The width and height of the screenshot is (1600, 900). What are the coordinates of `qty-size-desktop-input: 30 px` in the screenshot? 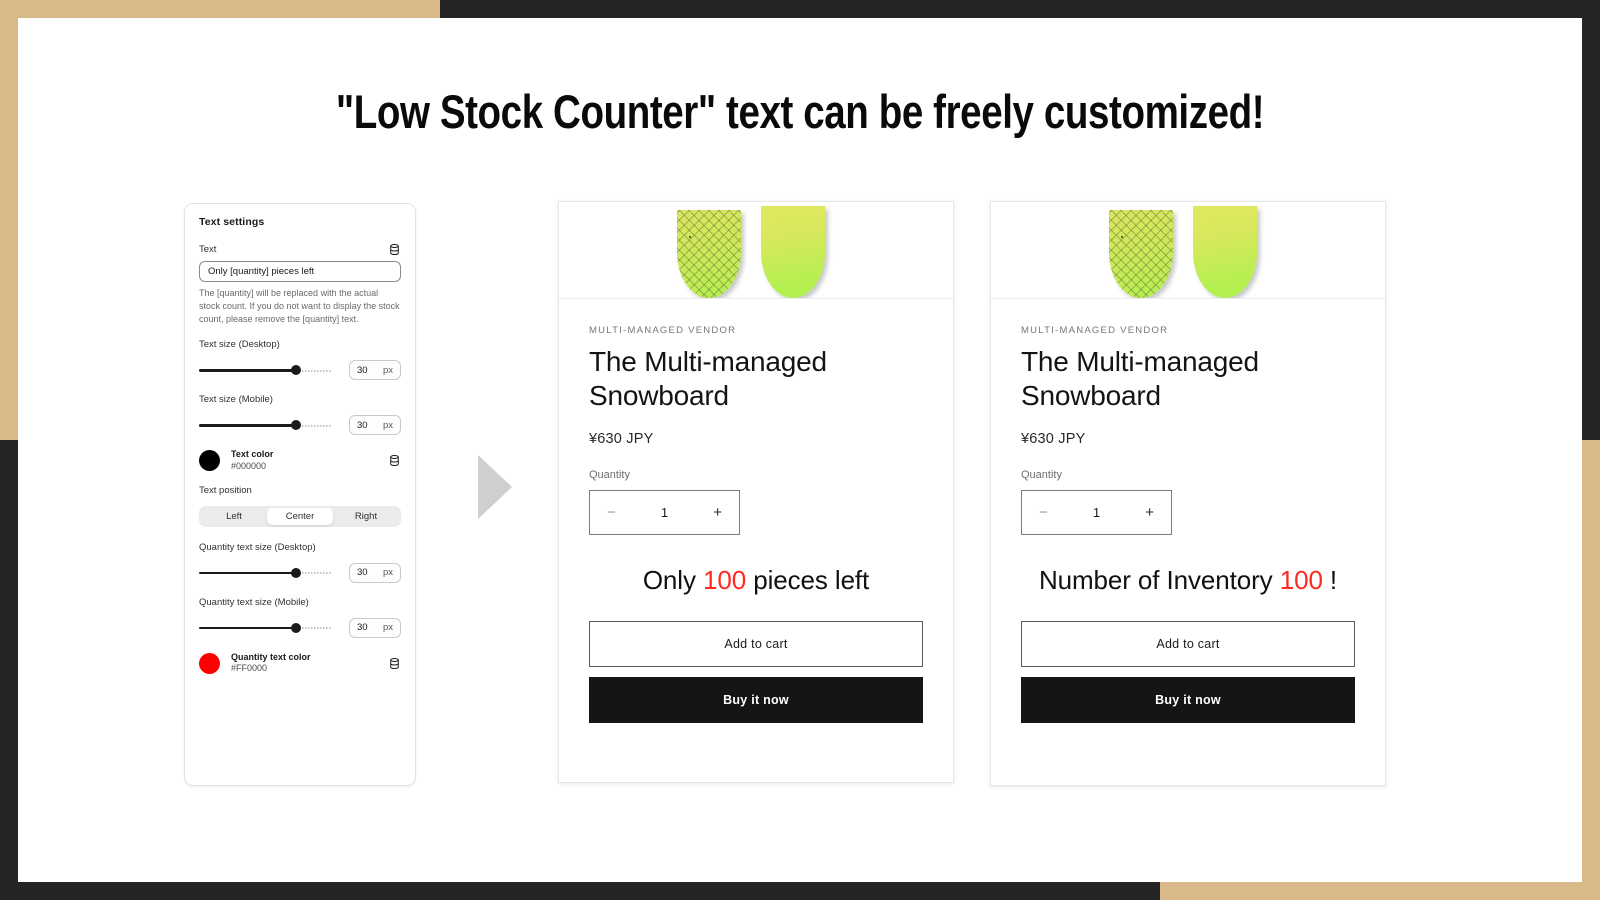 It's located at (375, 572).